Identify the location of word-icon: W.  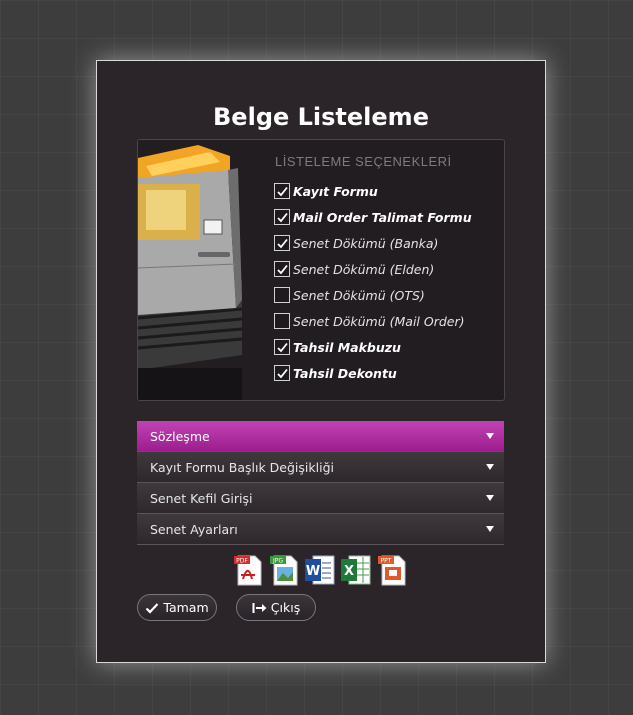
(320, 570).